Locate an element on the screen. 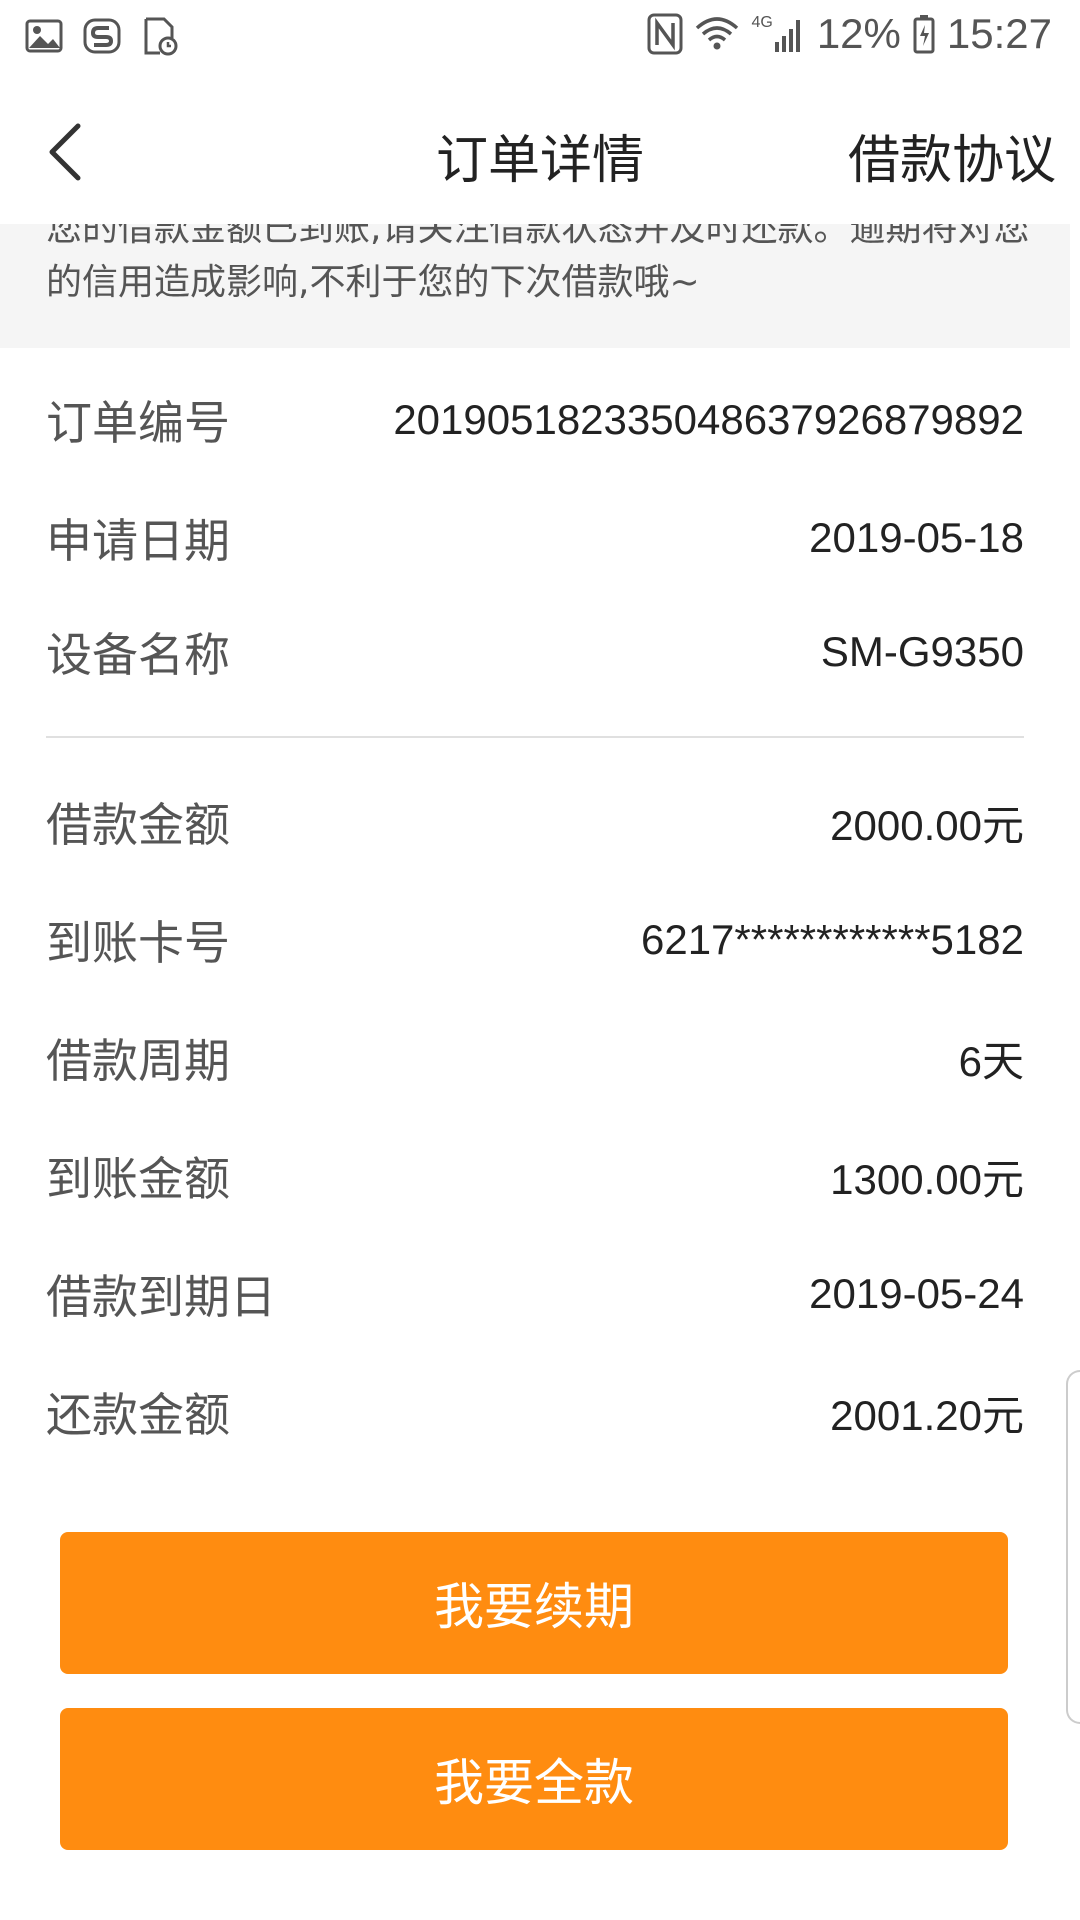 This screenshot has width=1080, height=1920. loan-amount-label: 借款金额 is located at coordinates (138, 825).